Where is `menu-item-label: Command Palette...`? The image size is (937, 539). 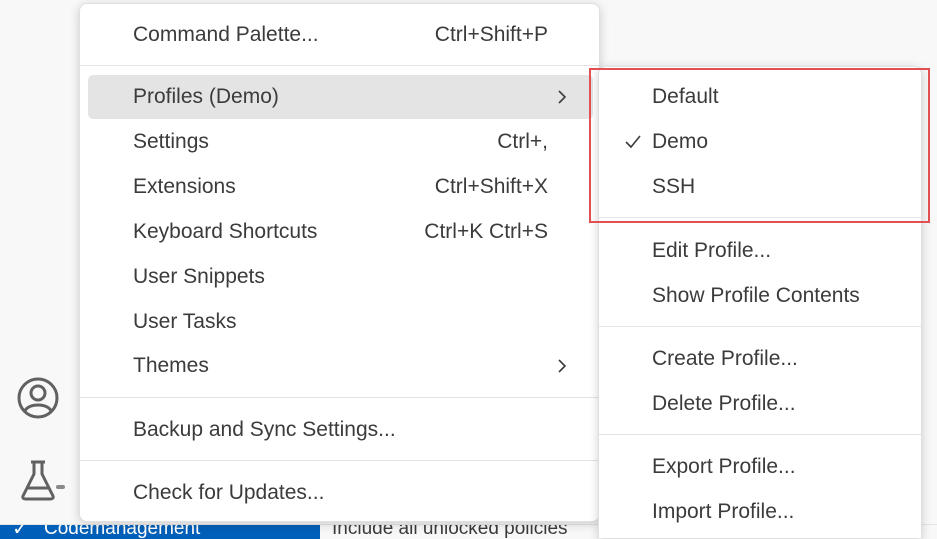 menu-item-label: Command Palette... is located at coordinates (226, 34).